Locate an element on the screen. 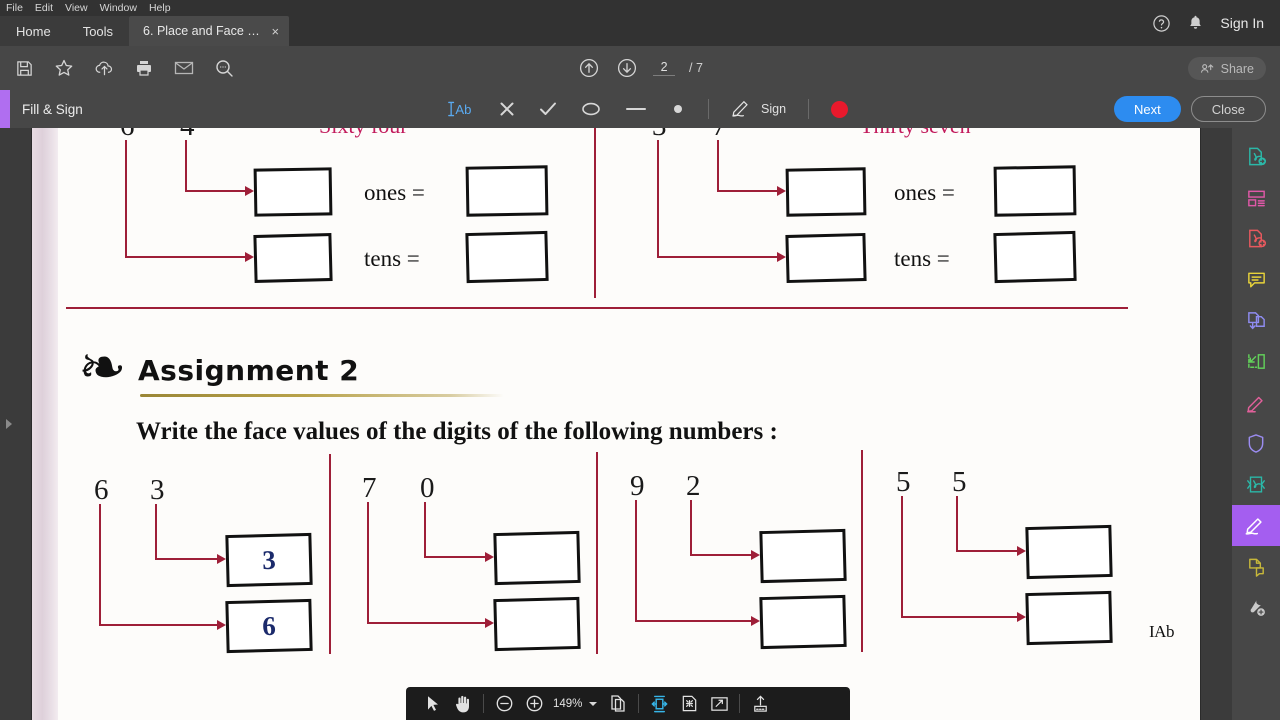 The image size is (1280, 720). star-icon is located at coordinates (64, 68).